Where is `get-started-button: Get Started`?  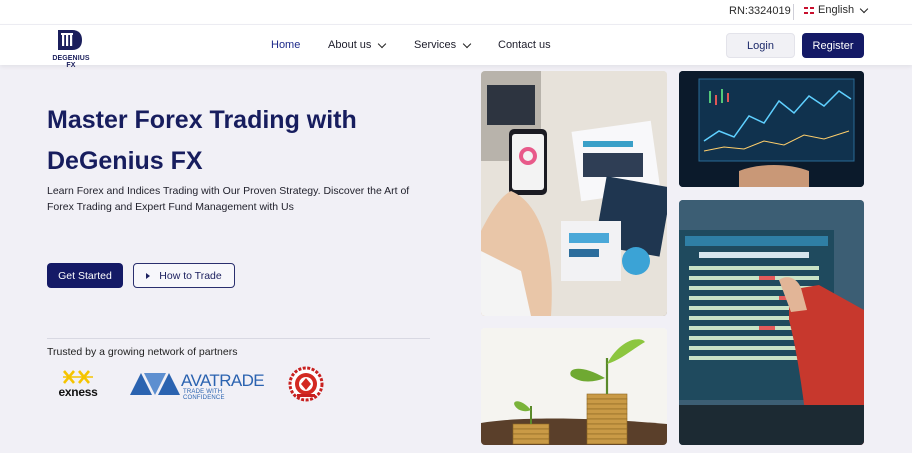 get-started-button: Get Started is located at coordinates (85, 275).